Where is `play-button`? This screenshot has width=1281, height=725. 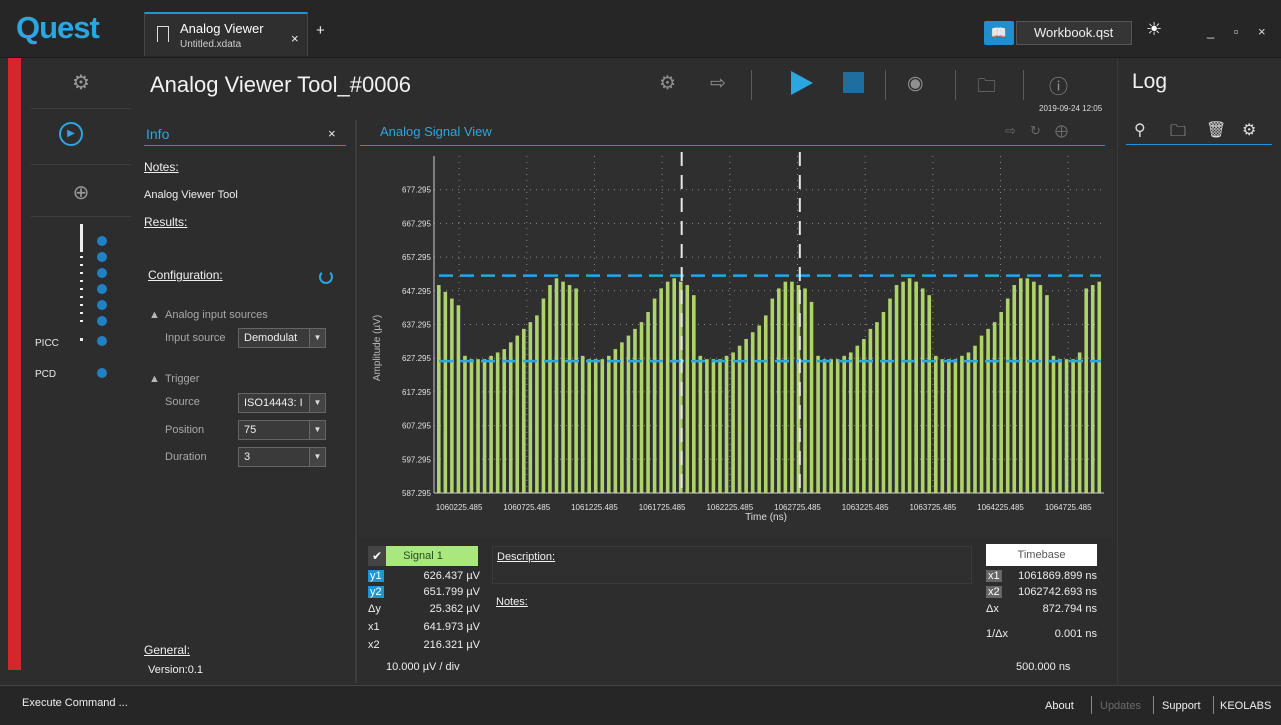 play-button is located at coordinates (802, 83).